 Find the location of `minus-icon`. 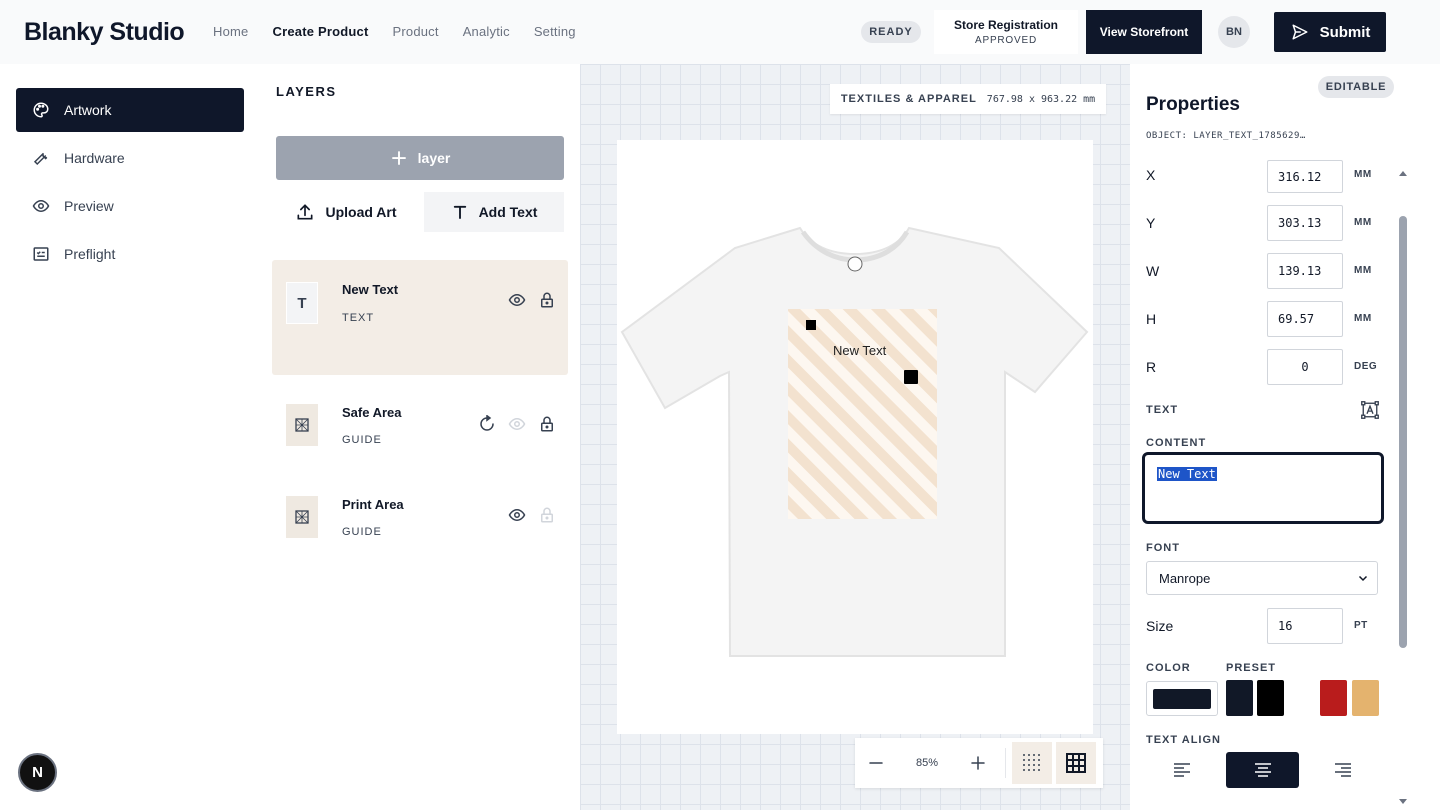

minus-icon is located at coordinates (876, 763).